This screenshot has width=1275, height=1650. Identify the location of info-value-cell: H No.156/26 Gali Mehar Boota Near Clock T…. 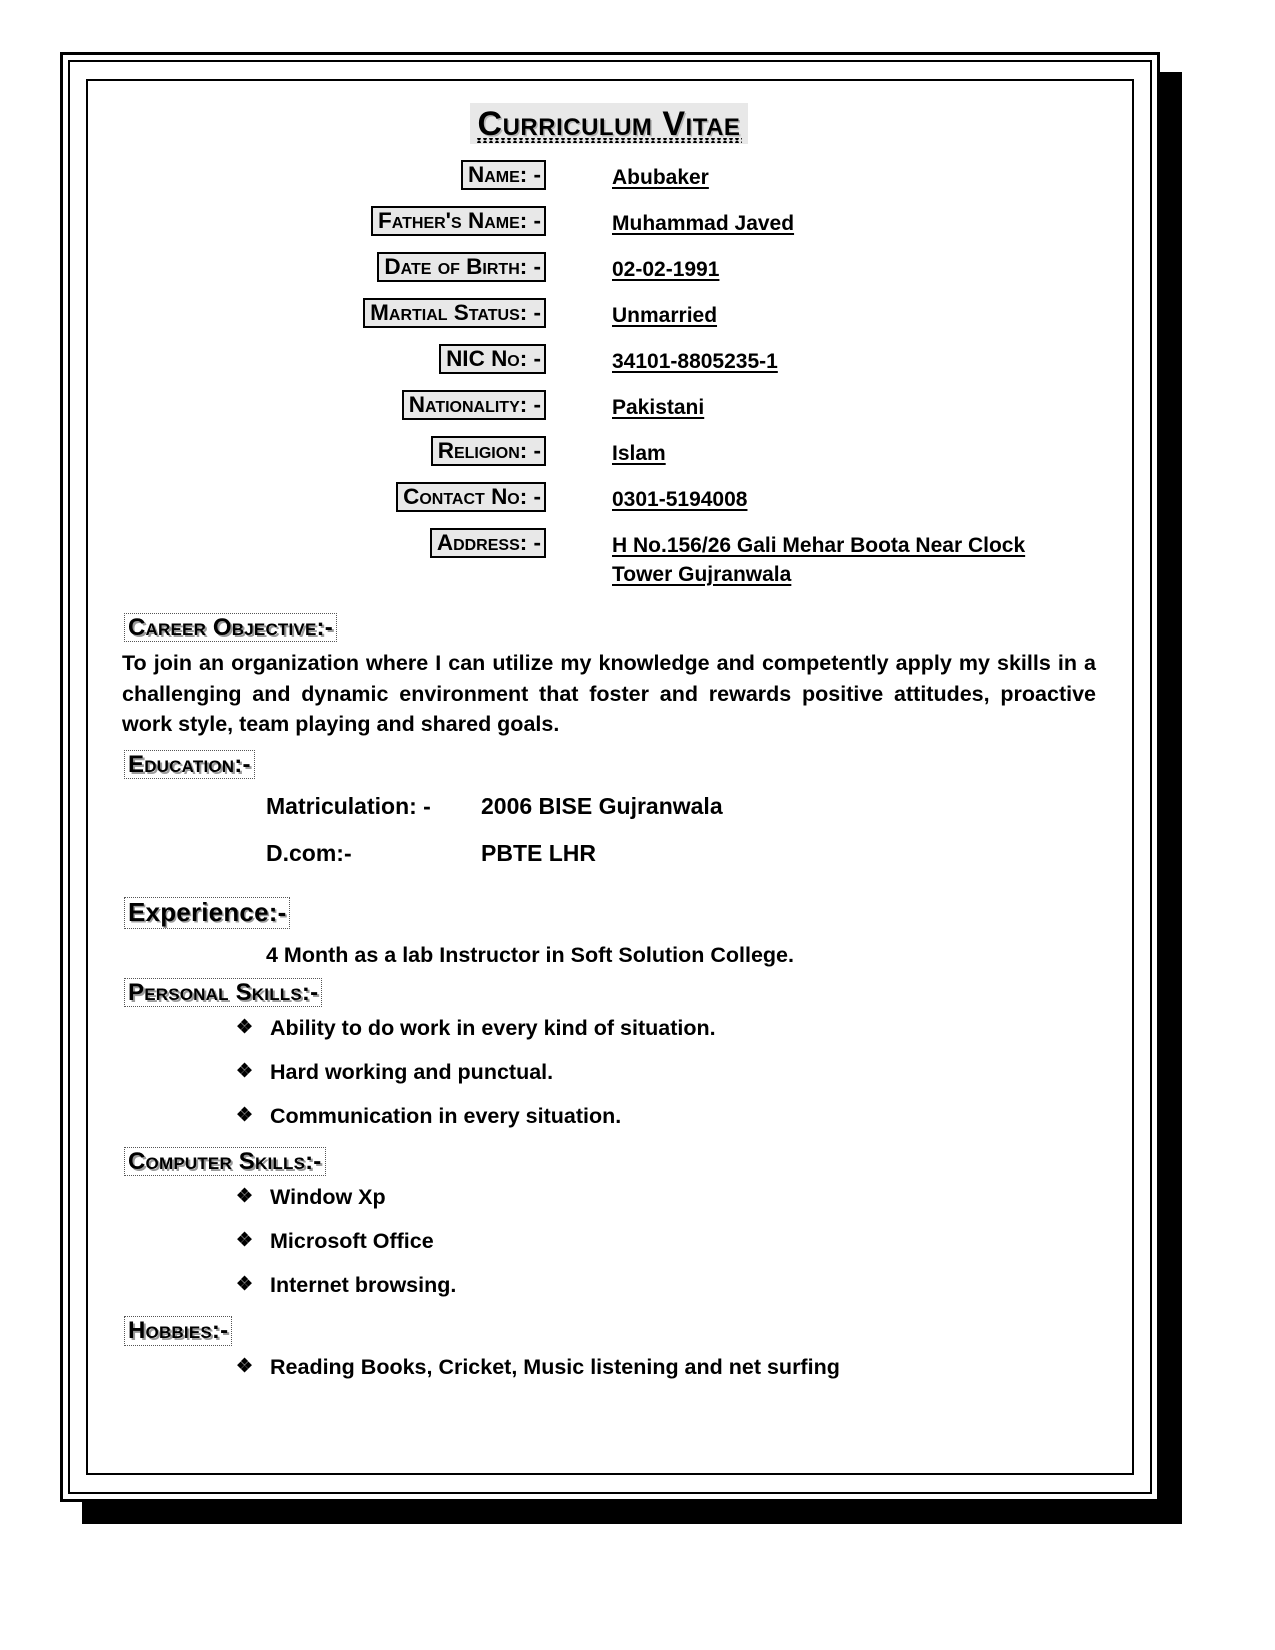
(824, 565).